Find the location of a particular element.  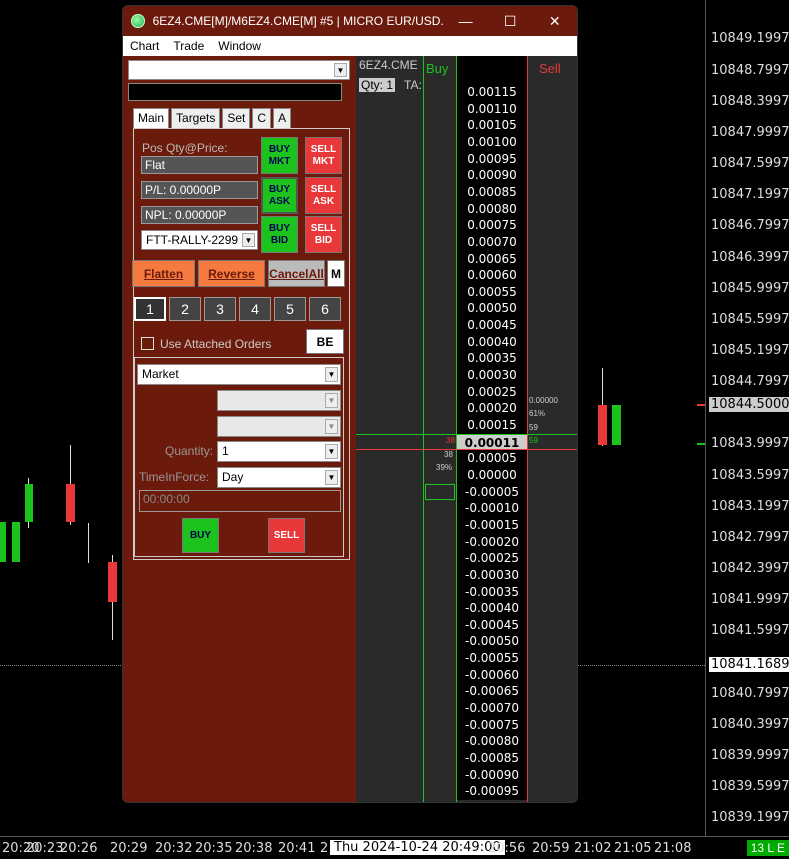

sell-ask-button: SELL ASK is located at coordinates (323, 195).